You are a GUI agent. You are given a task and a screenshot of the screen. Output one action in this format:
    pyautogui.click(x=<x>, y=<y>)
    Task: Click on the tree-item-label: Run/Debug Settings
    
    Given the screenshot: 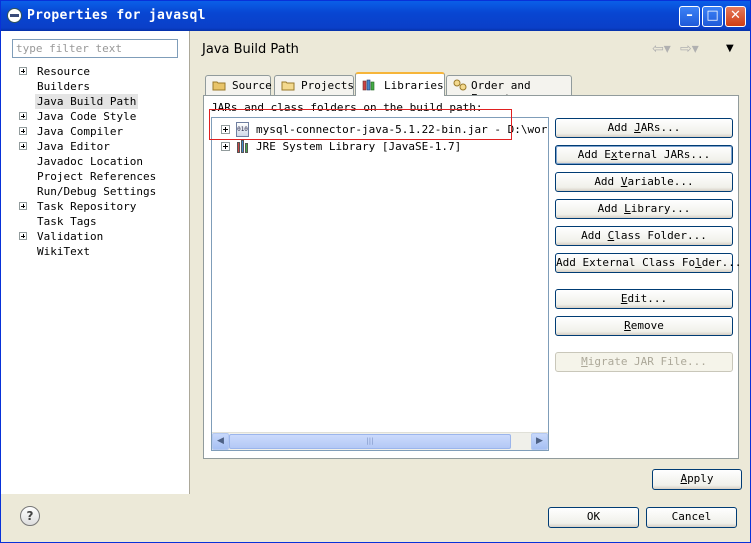 What is the action you would take?
    pyautogui.click(x=97, y=191)
    